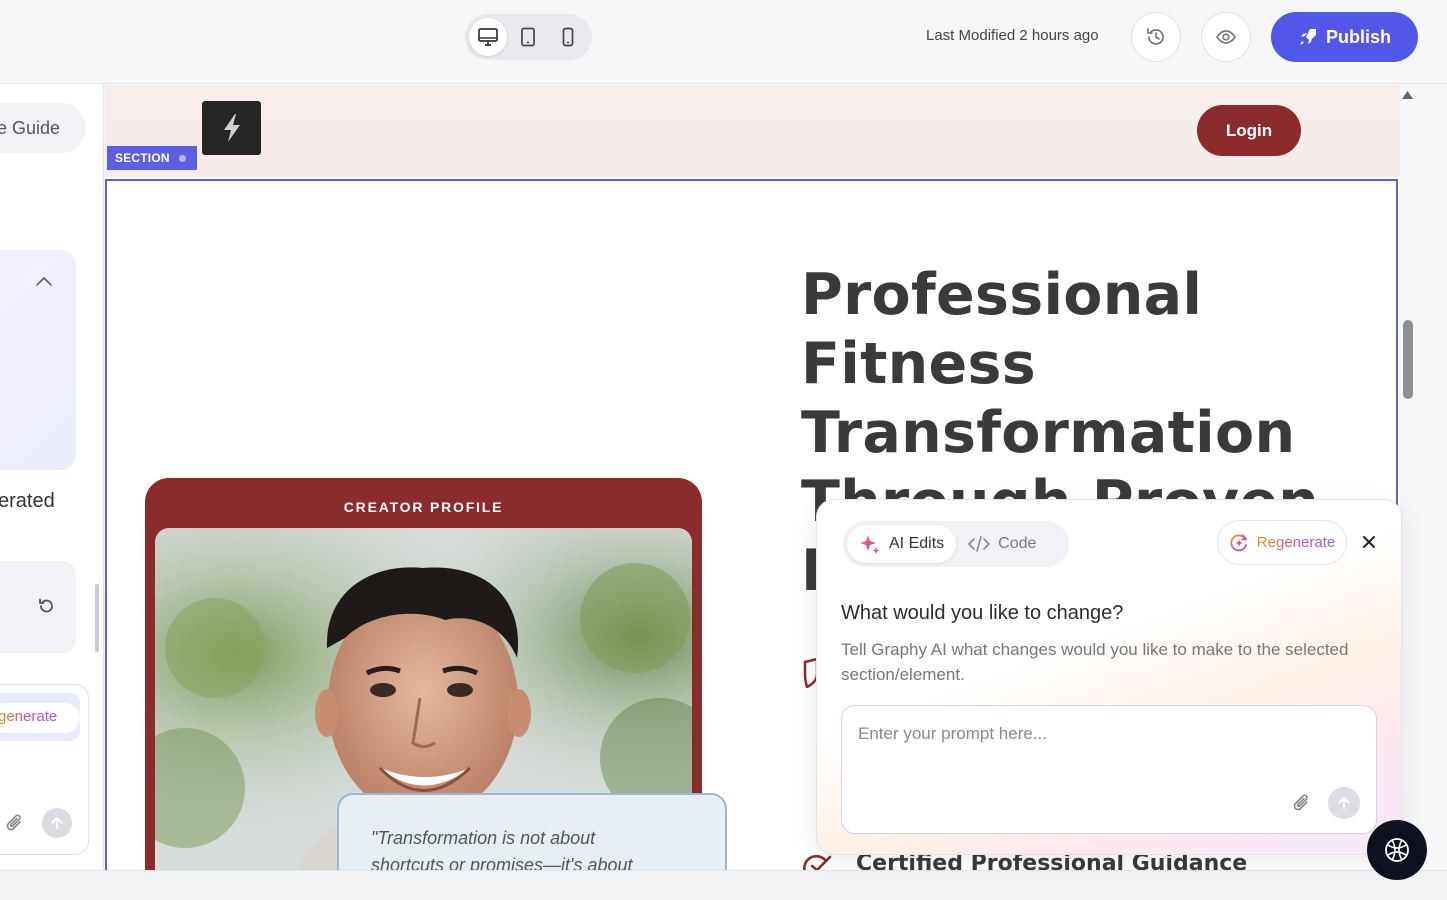 This screenshot has width=1447, height=900. I want to click on prompt-input, so click(1108, 734).